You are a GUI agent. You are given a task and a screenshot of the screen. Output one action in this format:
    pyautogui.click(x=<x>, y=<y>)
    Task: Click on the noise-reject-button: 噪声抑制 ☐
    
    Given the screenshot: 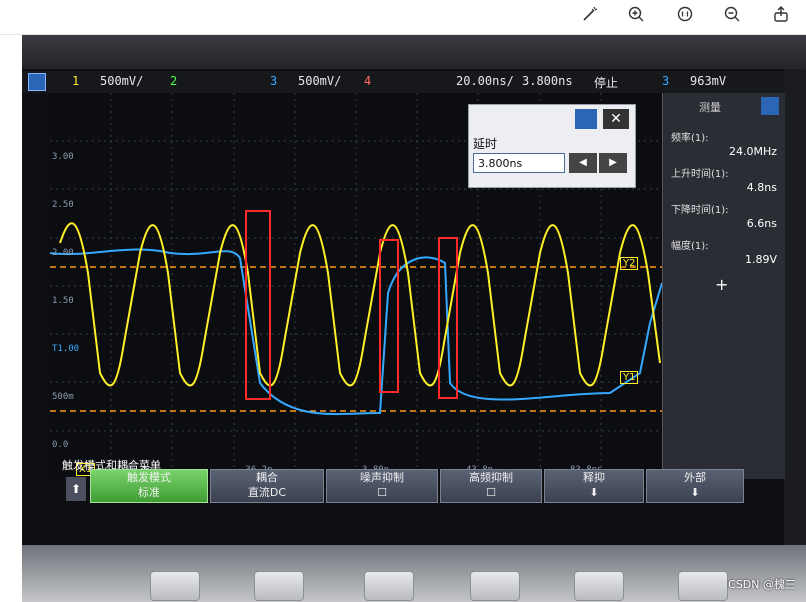 What is the action you would take?
    pyautogui.click(x=382, y=486)
    